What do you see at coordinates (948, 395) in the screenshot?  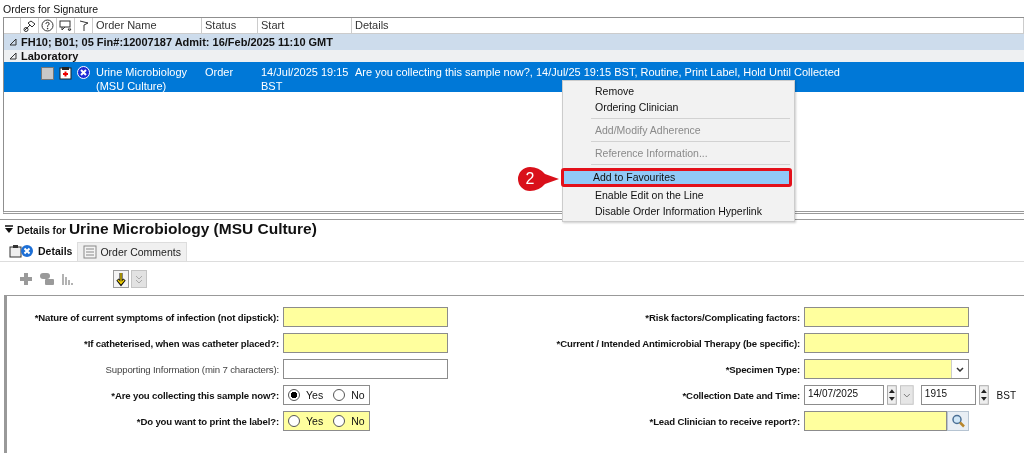 I see `time-field: 1915` at bounding box center [948, 395].